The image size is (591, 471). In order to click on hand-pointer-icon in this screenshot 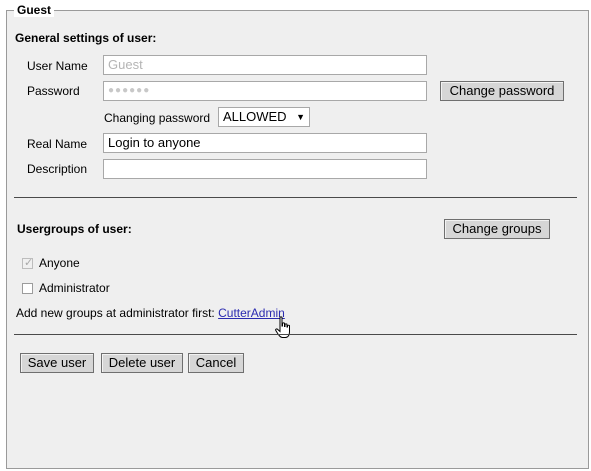, I will do `click(282, 327)`.